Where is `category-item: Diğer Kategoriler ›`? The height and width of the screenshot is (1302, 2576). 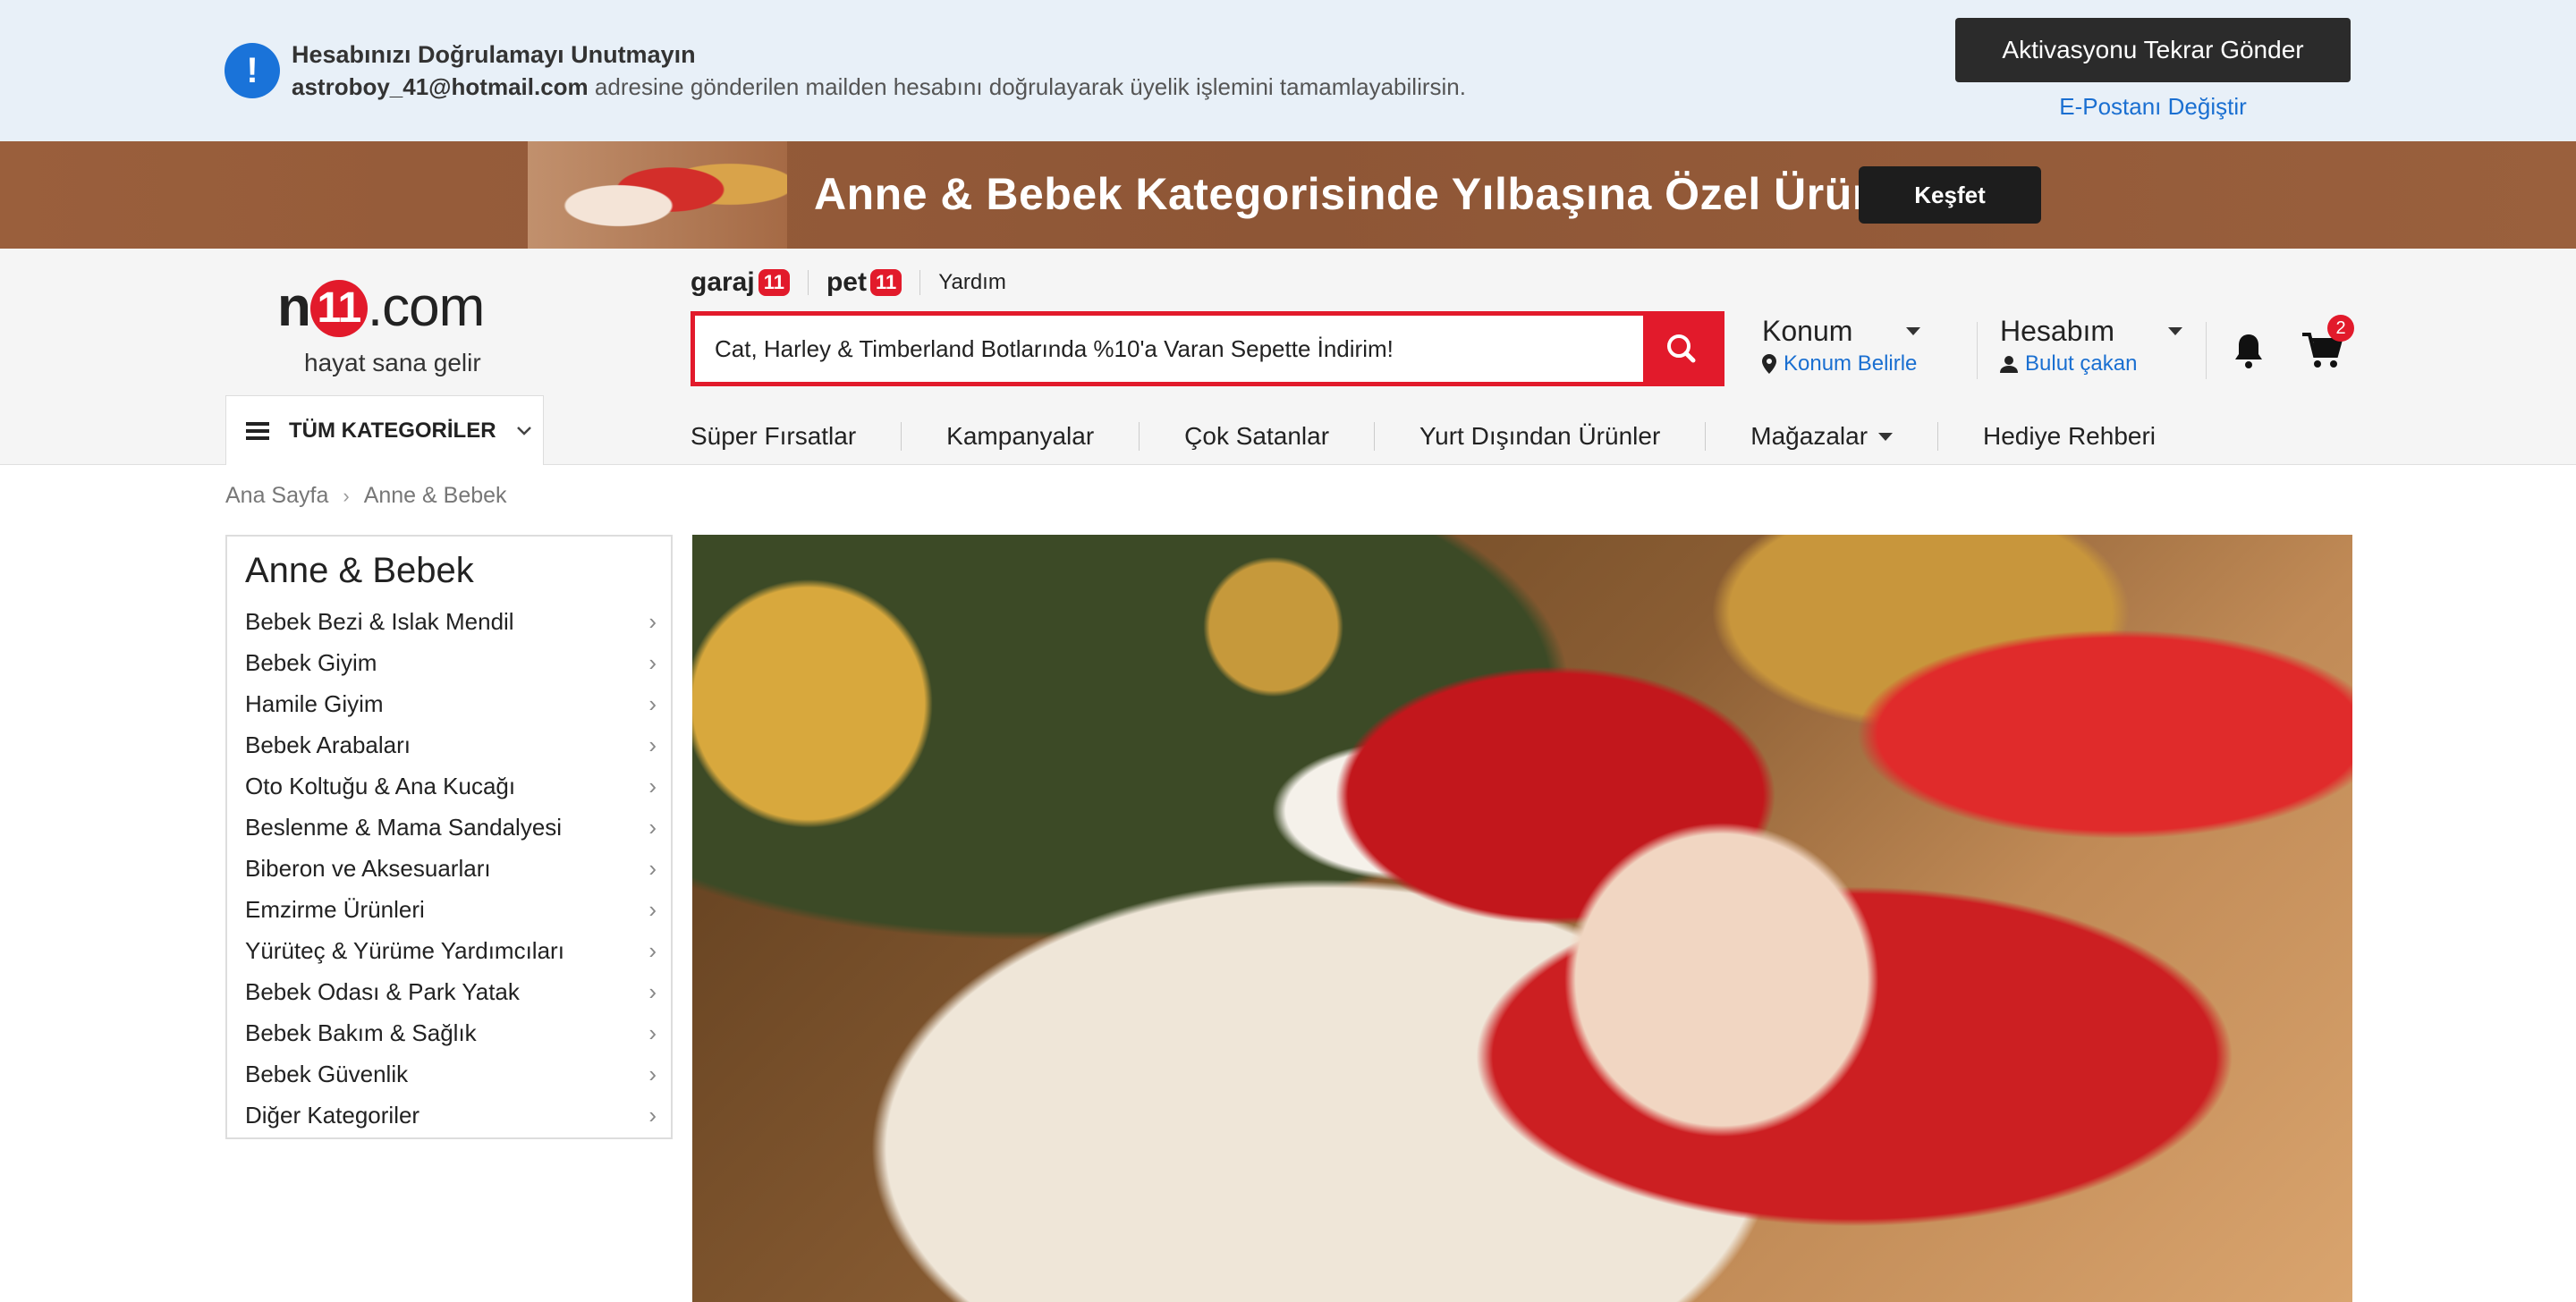 category-item: Diğer Kategoriler › is located at coordinates (451, 1115).